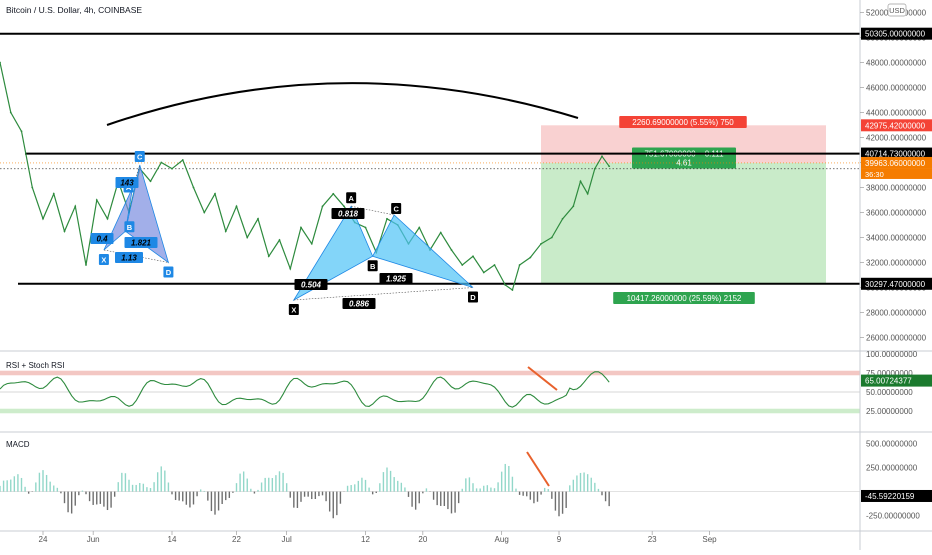 The height and width of the screenshot is (555, 932). Describe the element at coordinates (141, 243) in the screenshot. I see `ratio-small-bd-text: 1.821` at that location.